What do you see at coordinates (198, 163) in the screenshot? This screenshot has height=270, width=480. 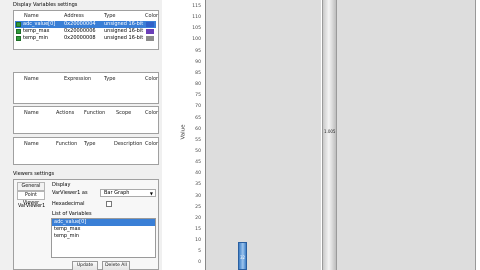 I see `y-tick-label: 45` at bounding box center [198, 163].